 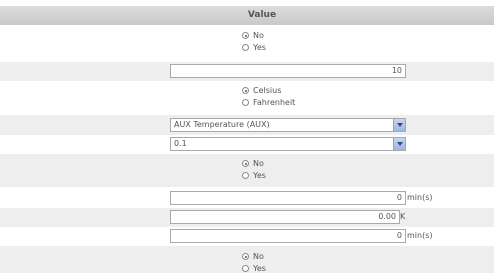 What do you see at coordinates (285, 217) in the screenshot?
I see `numeric-input: 0.00` at bounding box center [285, 217].